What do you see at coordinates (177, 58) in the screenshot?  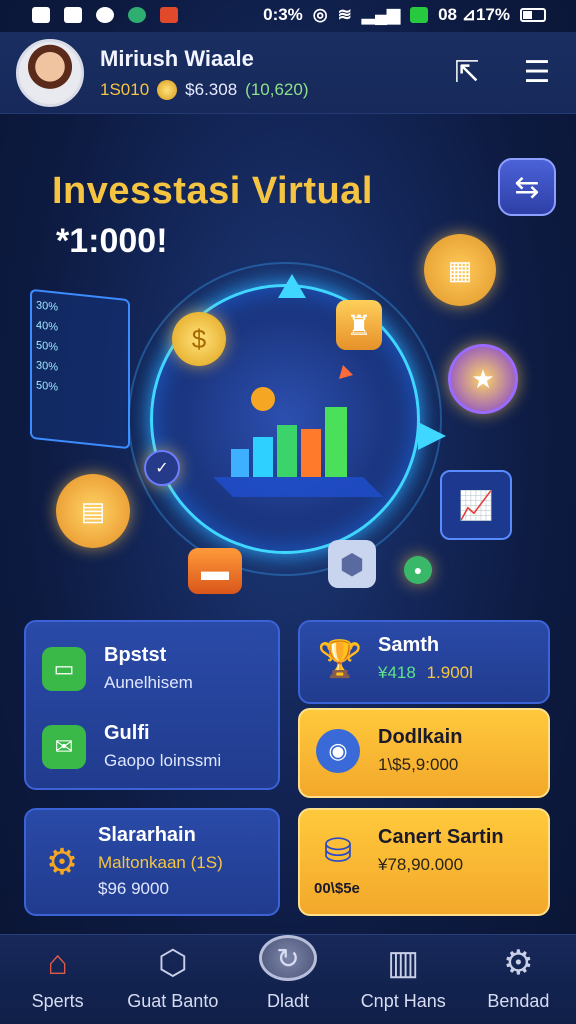 I see `username: Miriush Wiaale` at bounding box center [177, 58].